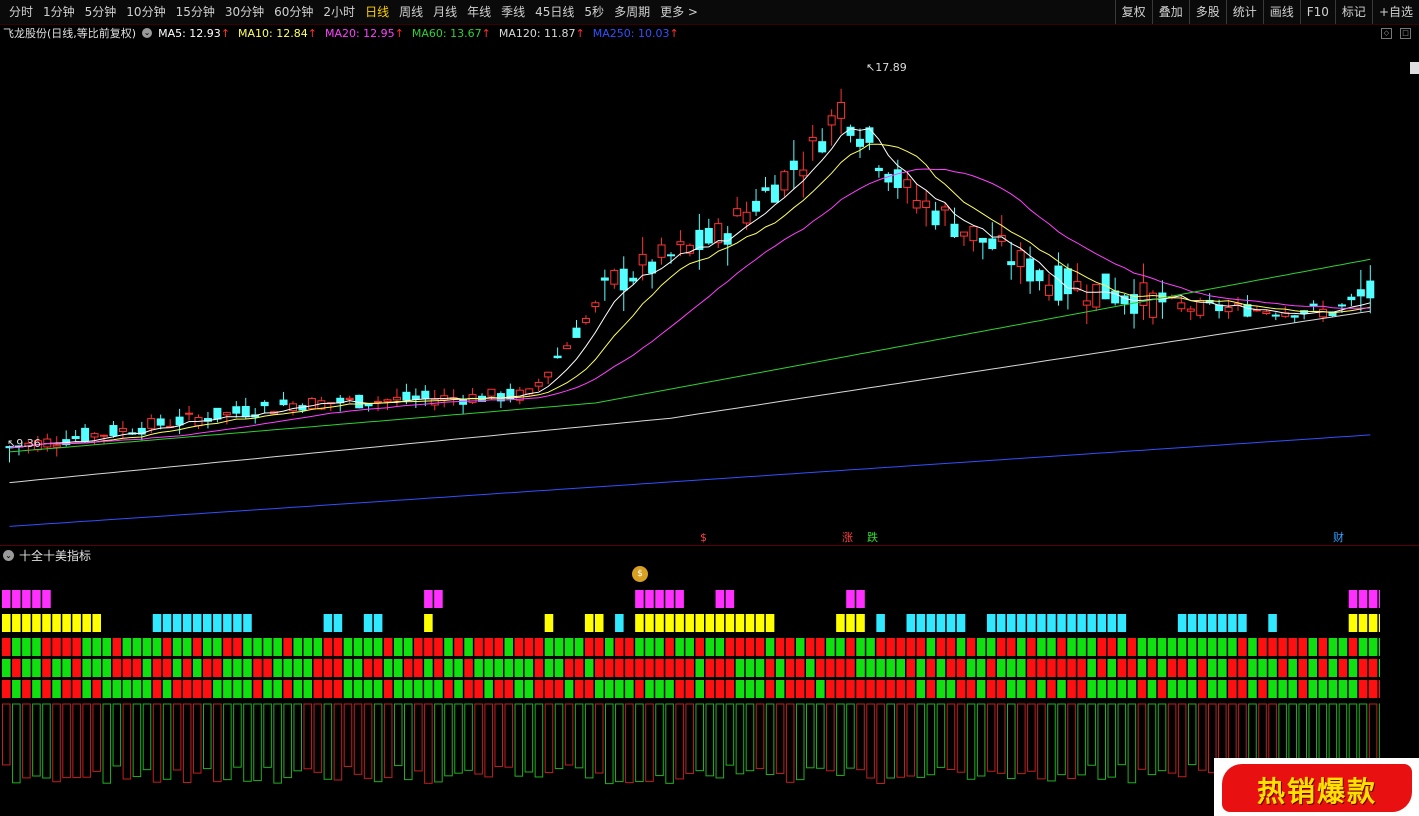 This screenshot has height=816, width=1419. What do you see at coordinates (1316, 787) in the screenshot?
I see `promo-banner: 热销爆款` at bounding box center [1316, 787].